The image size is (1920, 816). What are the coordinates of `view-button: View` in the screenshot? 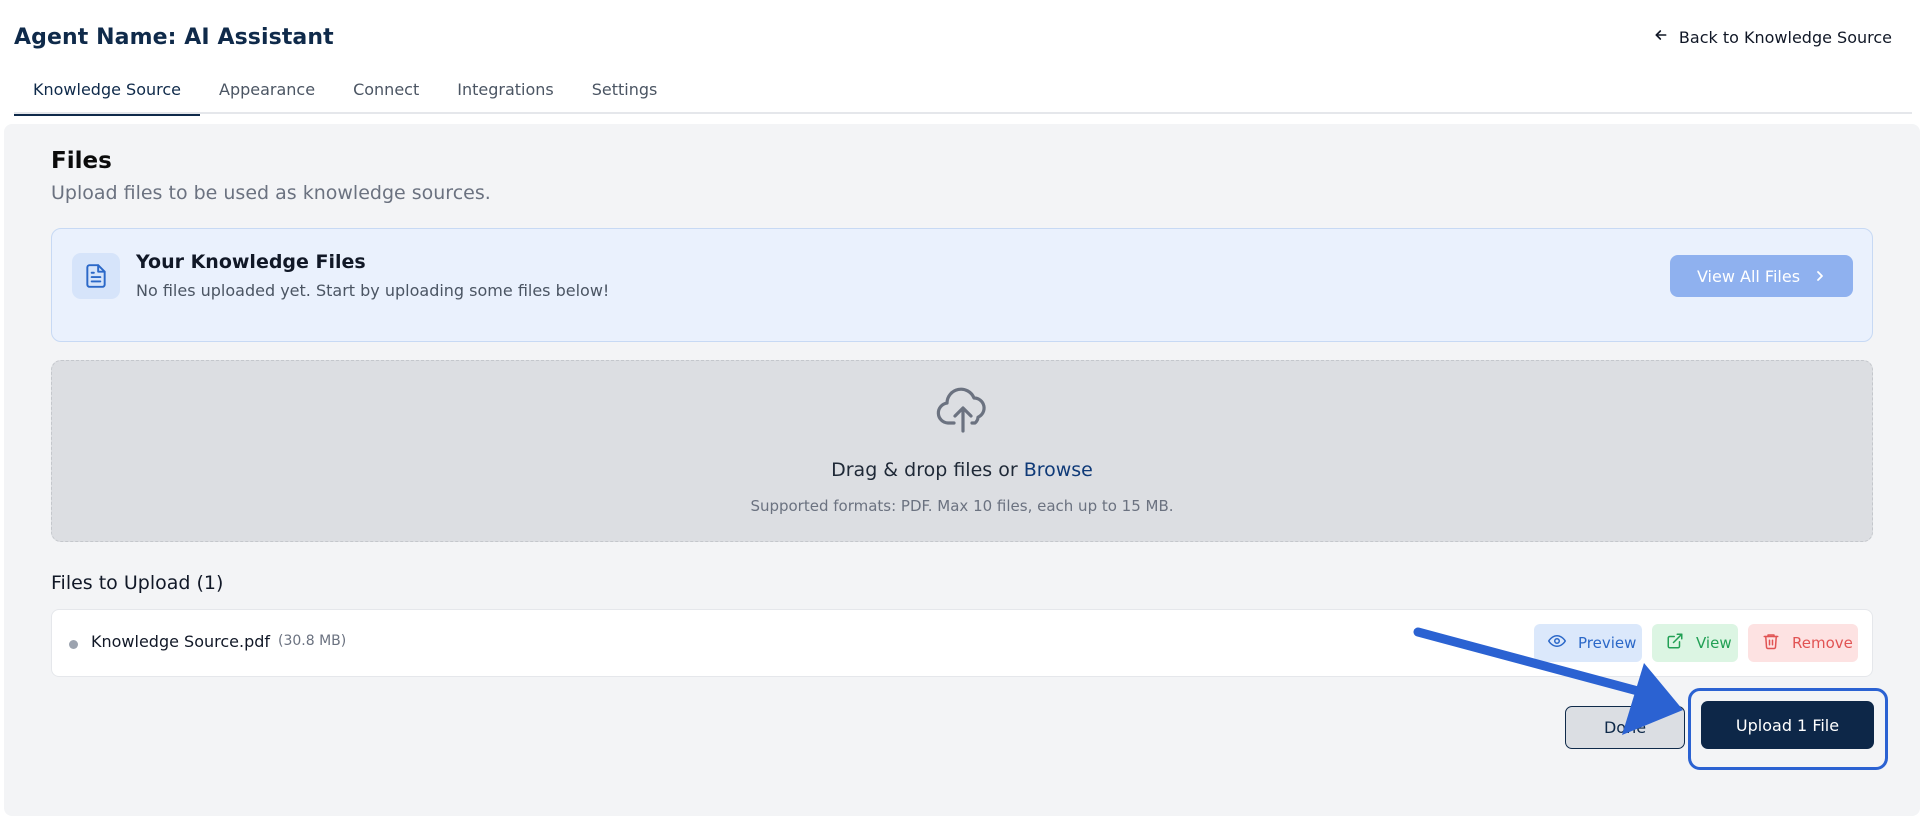 It's located at (1695, 643).